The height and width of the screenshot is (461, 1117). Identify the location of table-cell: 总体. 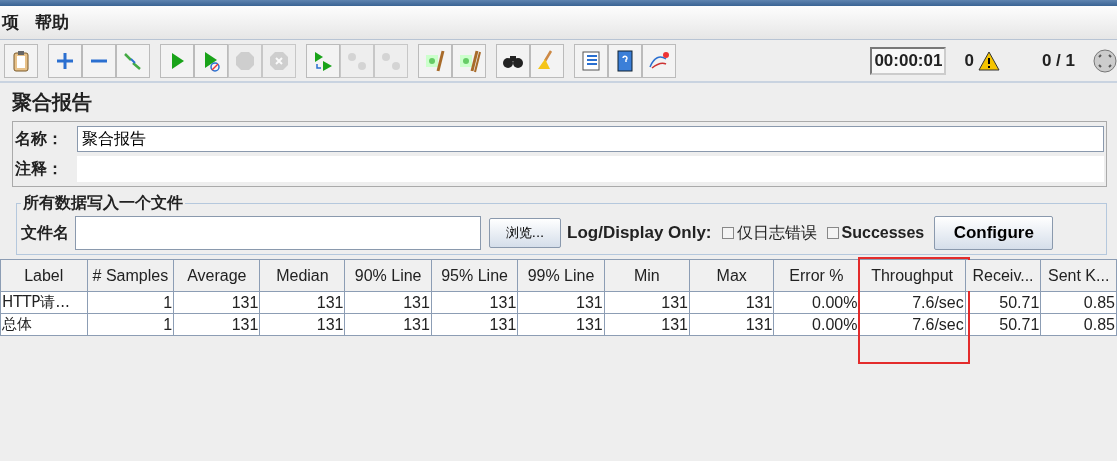
(43, 324).